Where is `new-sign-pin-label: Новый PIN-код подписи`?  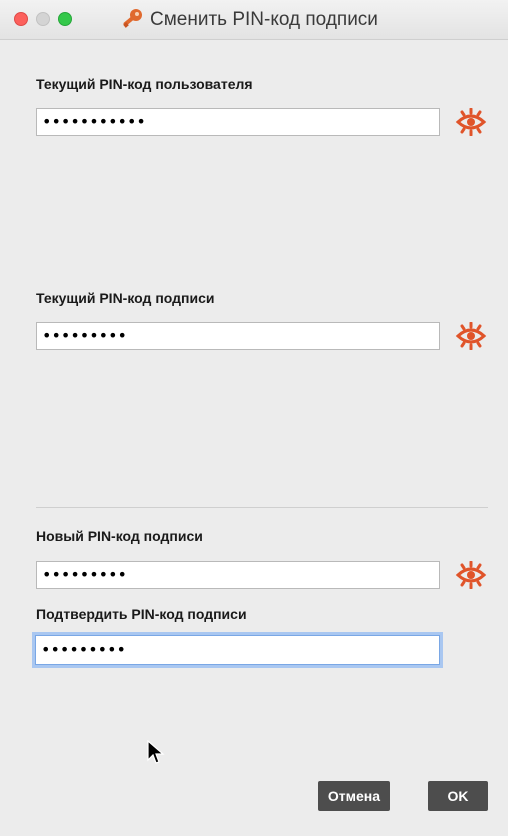 new-sign-pin-label: Новый PIN-код подписи is located at coordinates (119, 536).